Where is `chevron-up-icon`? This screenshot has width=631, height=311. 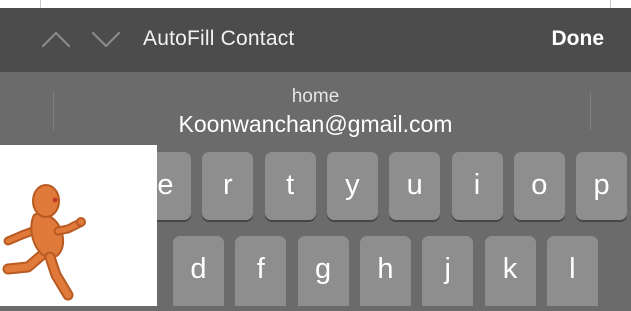
chevron-up-icon is located at coordinates (56, 39).